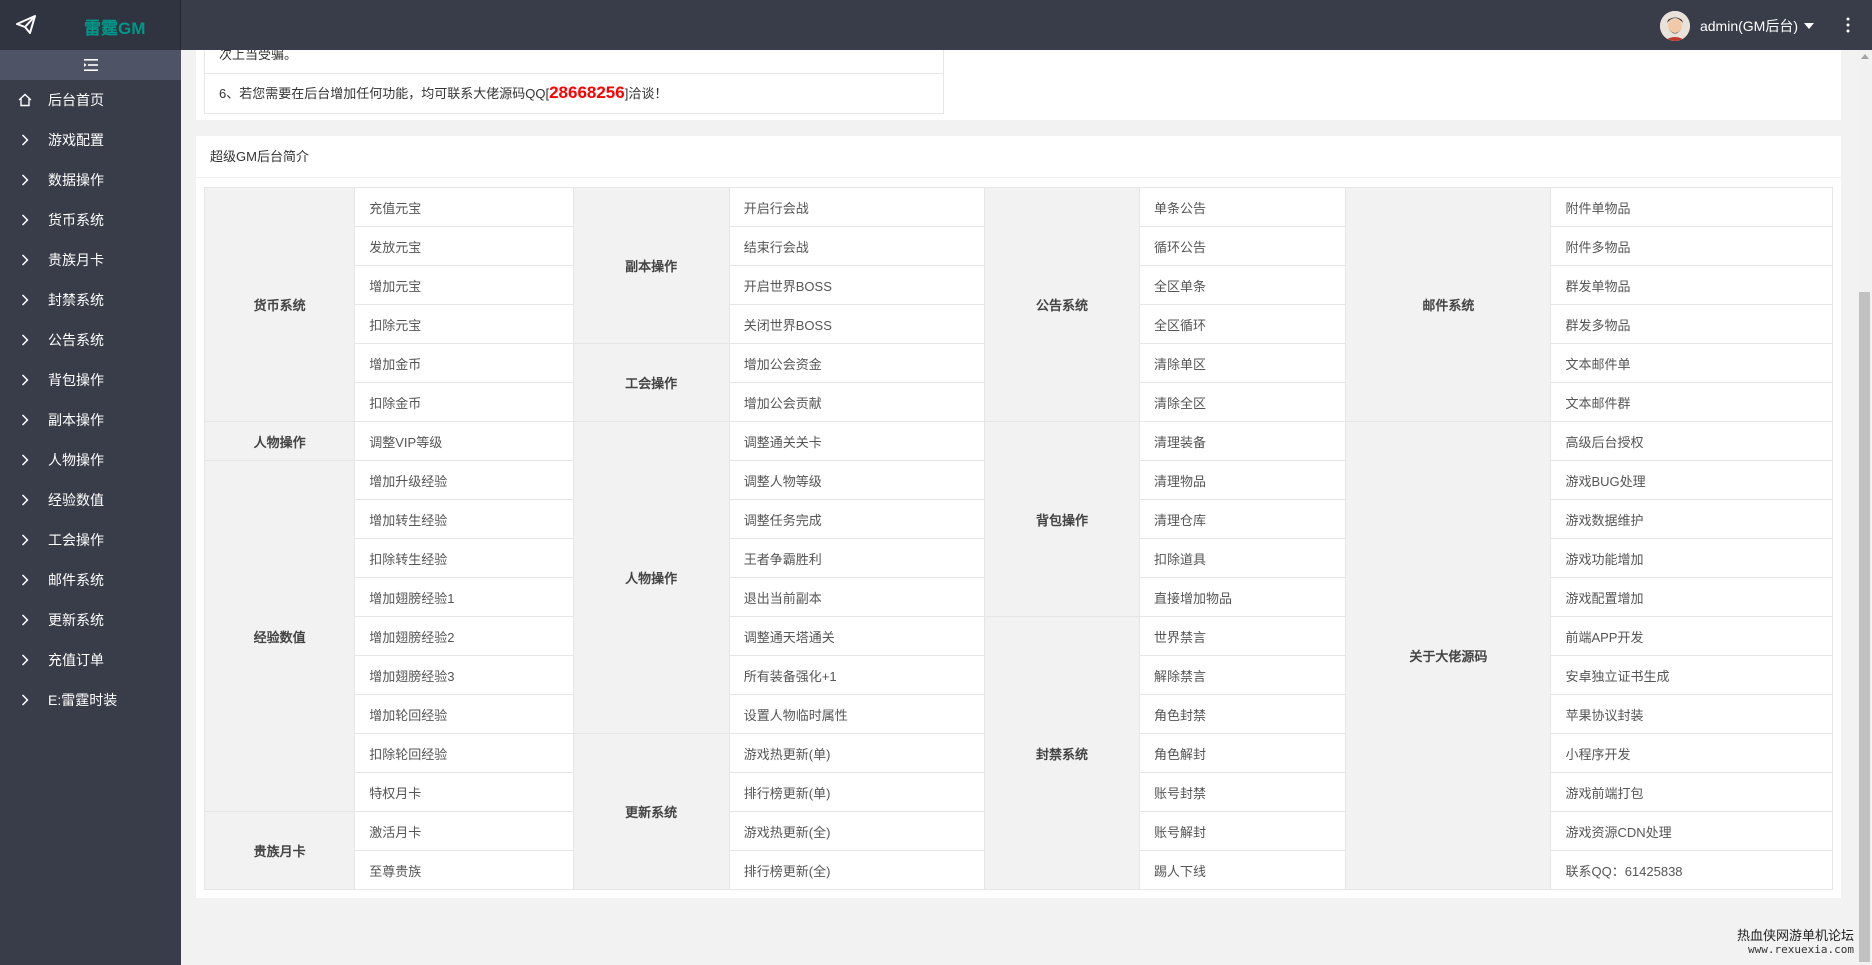  Describe the element at coordinates (1243, 519) in the screenshot. I see `feature-cell: 清理仓库` at that location.